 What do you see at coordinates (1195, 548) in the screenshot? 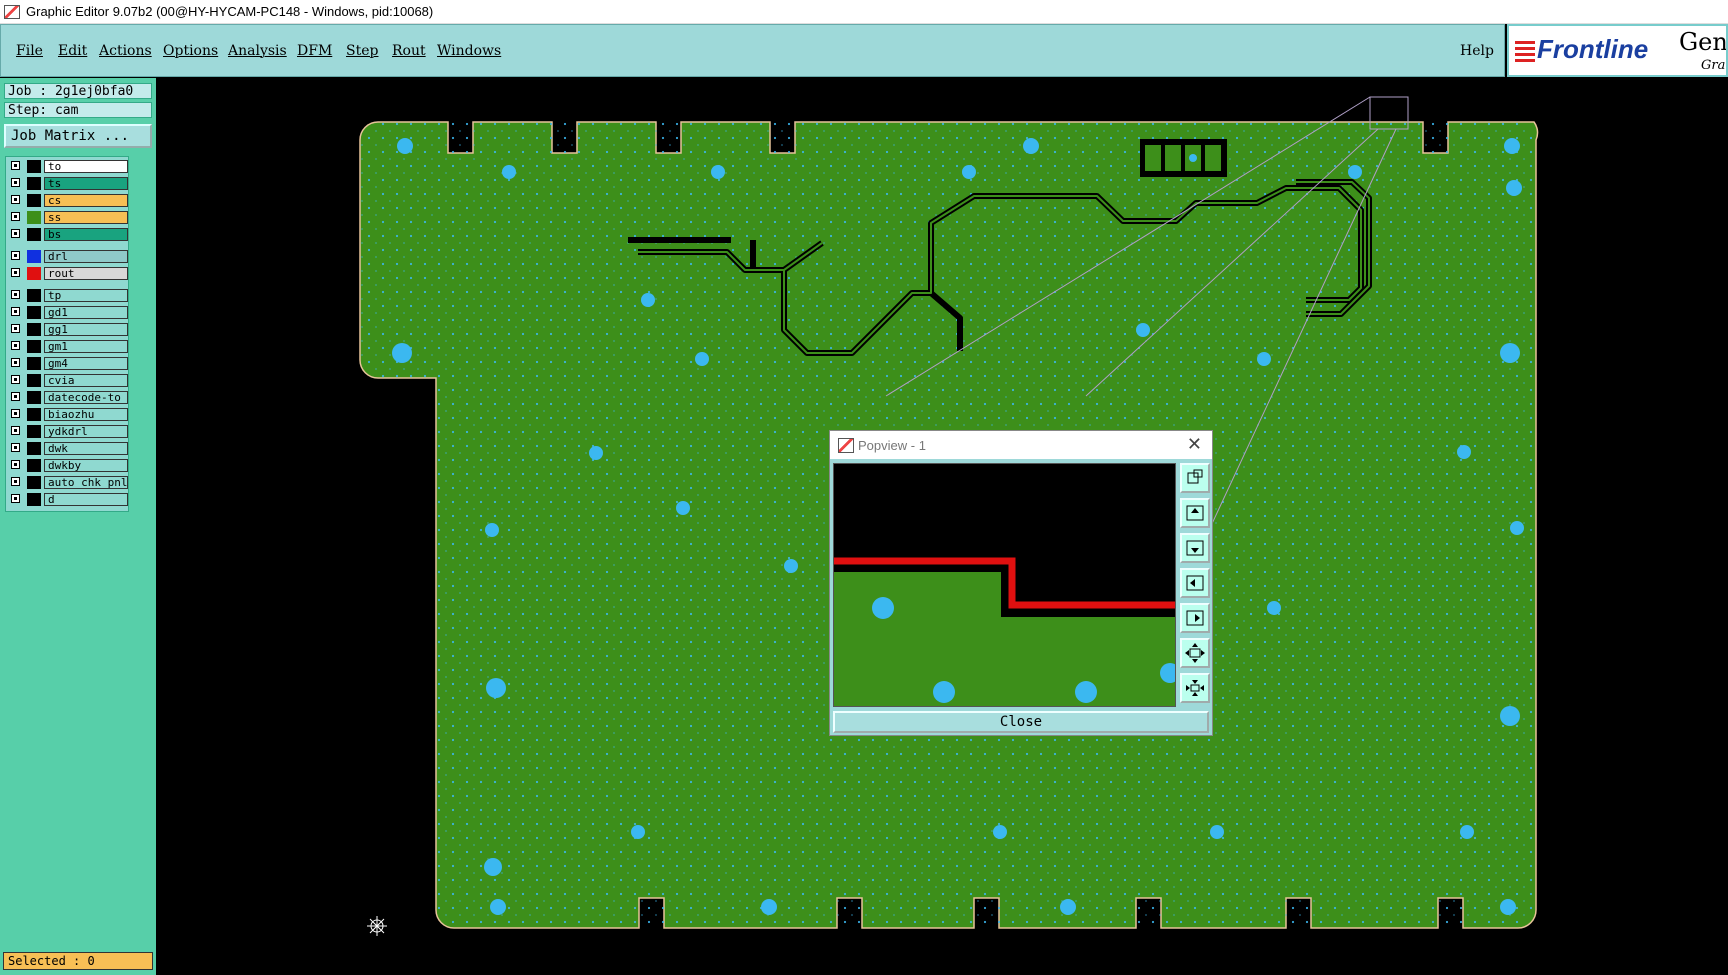
I see `pan-down-button` at bounding box center [1195, 548].